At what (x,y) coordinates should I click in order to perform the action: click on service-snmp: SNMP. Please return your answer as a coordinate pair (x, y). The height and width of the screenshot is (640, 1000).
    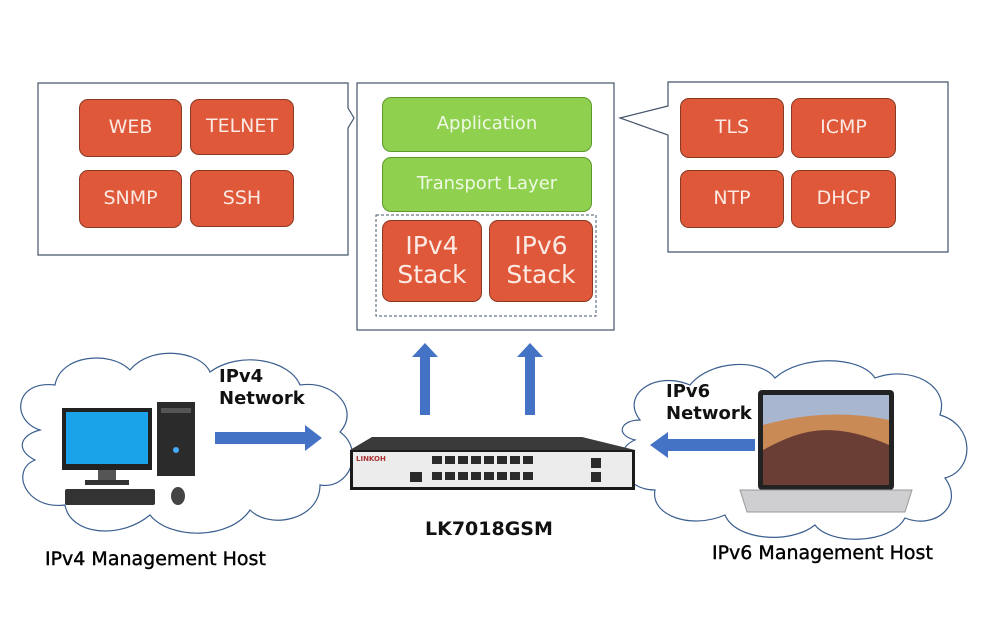
    Looking at the image, I should click on (130, 199).